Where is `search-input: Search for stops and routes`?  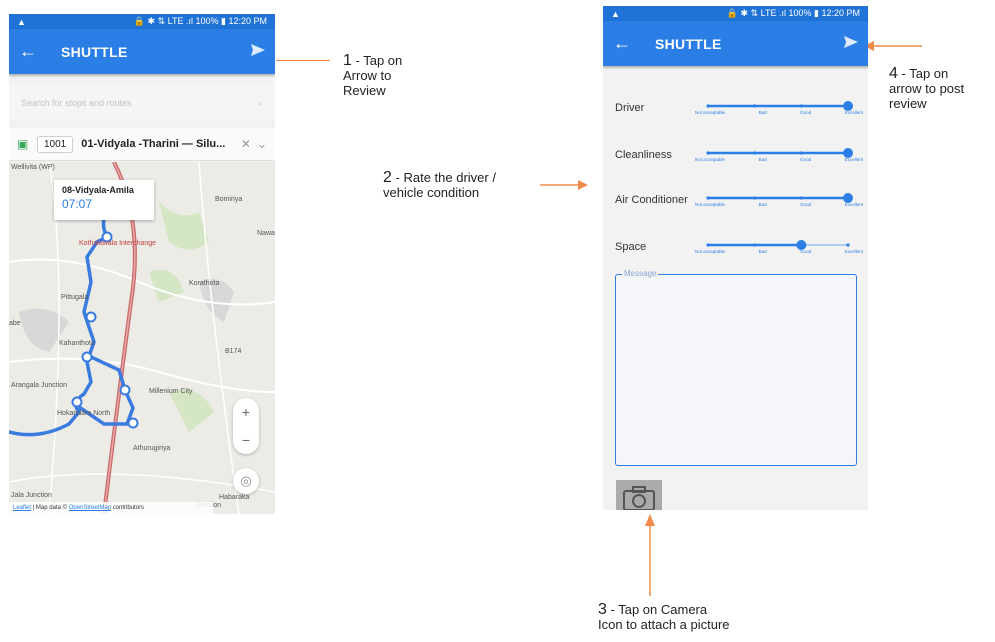 search-input: Search for stops and routes is located at coordinates (76, 103).